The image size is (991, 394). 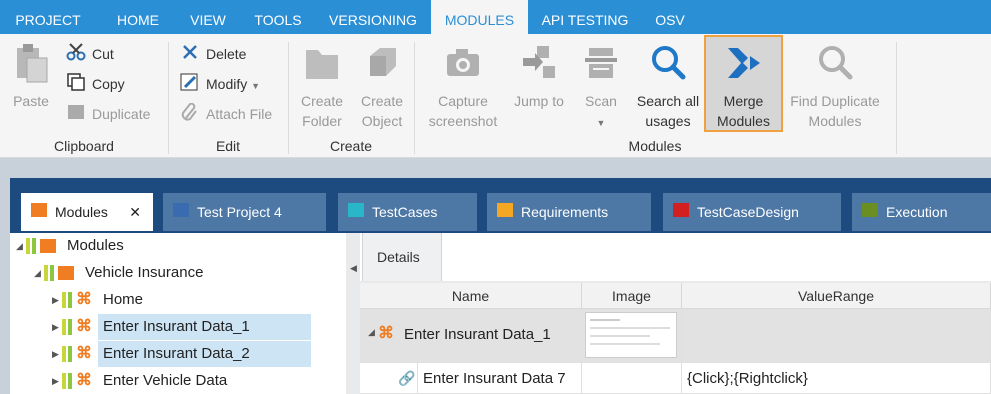 I want to click on tree-item-label: Enter Vehicle Data, so click(x=165, y=380).